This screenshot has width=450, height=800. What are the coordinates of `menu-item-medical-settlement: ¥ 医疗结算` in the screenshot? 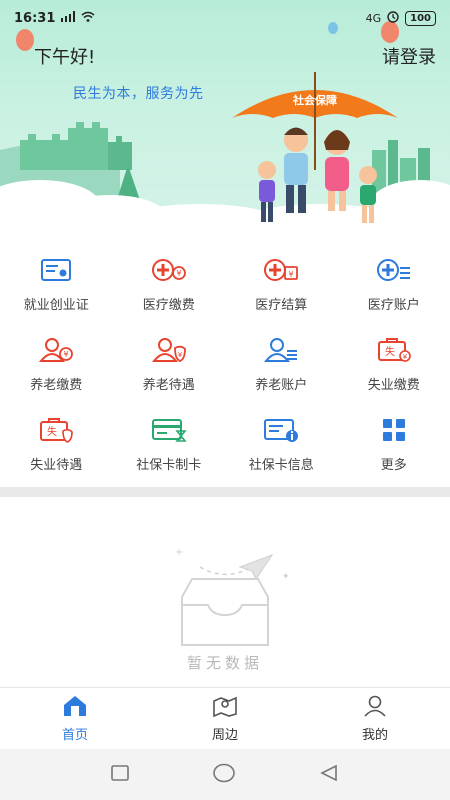 It's located at (281, 282).